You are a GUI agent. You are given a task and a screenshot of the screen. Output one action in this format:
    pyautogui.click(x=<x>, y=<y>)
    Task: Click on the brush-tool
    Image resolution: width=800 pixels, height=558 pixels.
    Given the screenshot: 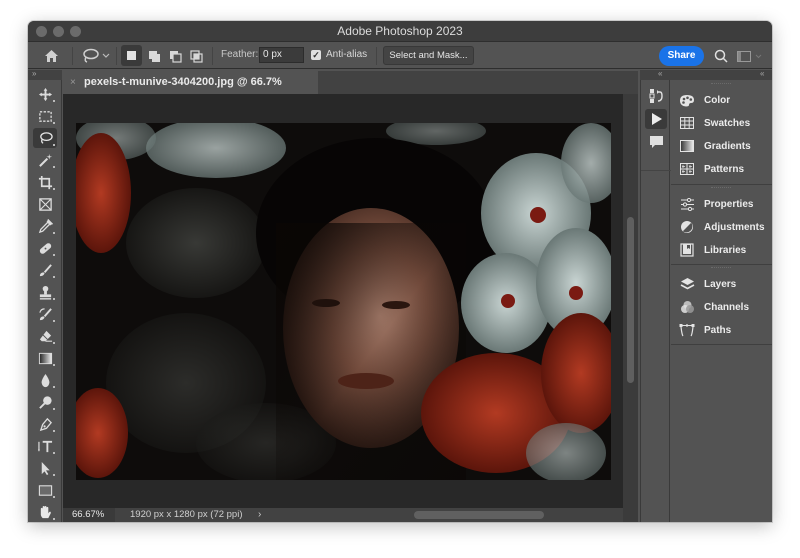 What is the action you would take?
    pyautogui.click(x=45, y=270)
    